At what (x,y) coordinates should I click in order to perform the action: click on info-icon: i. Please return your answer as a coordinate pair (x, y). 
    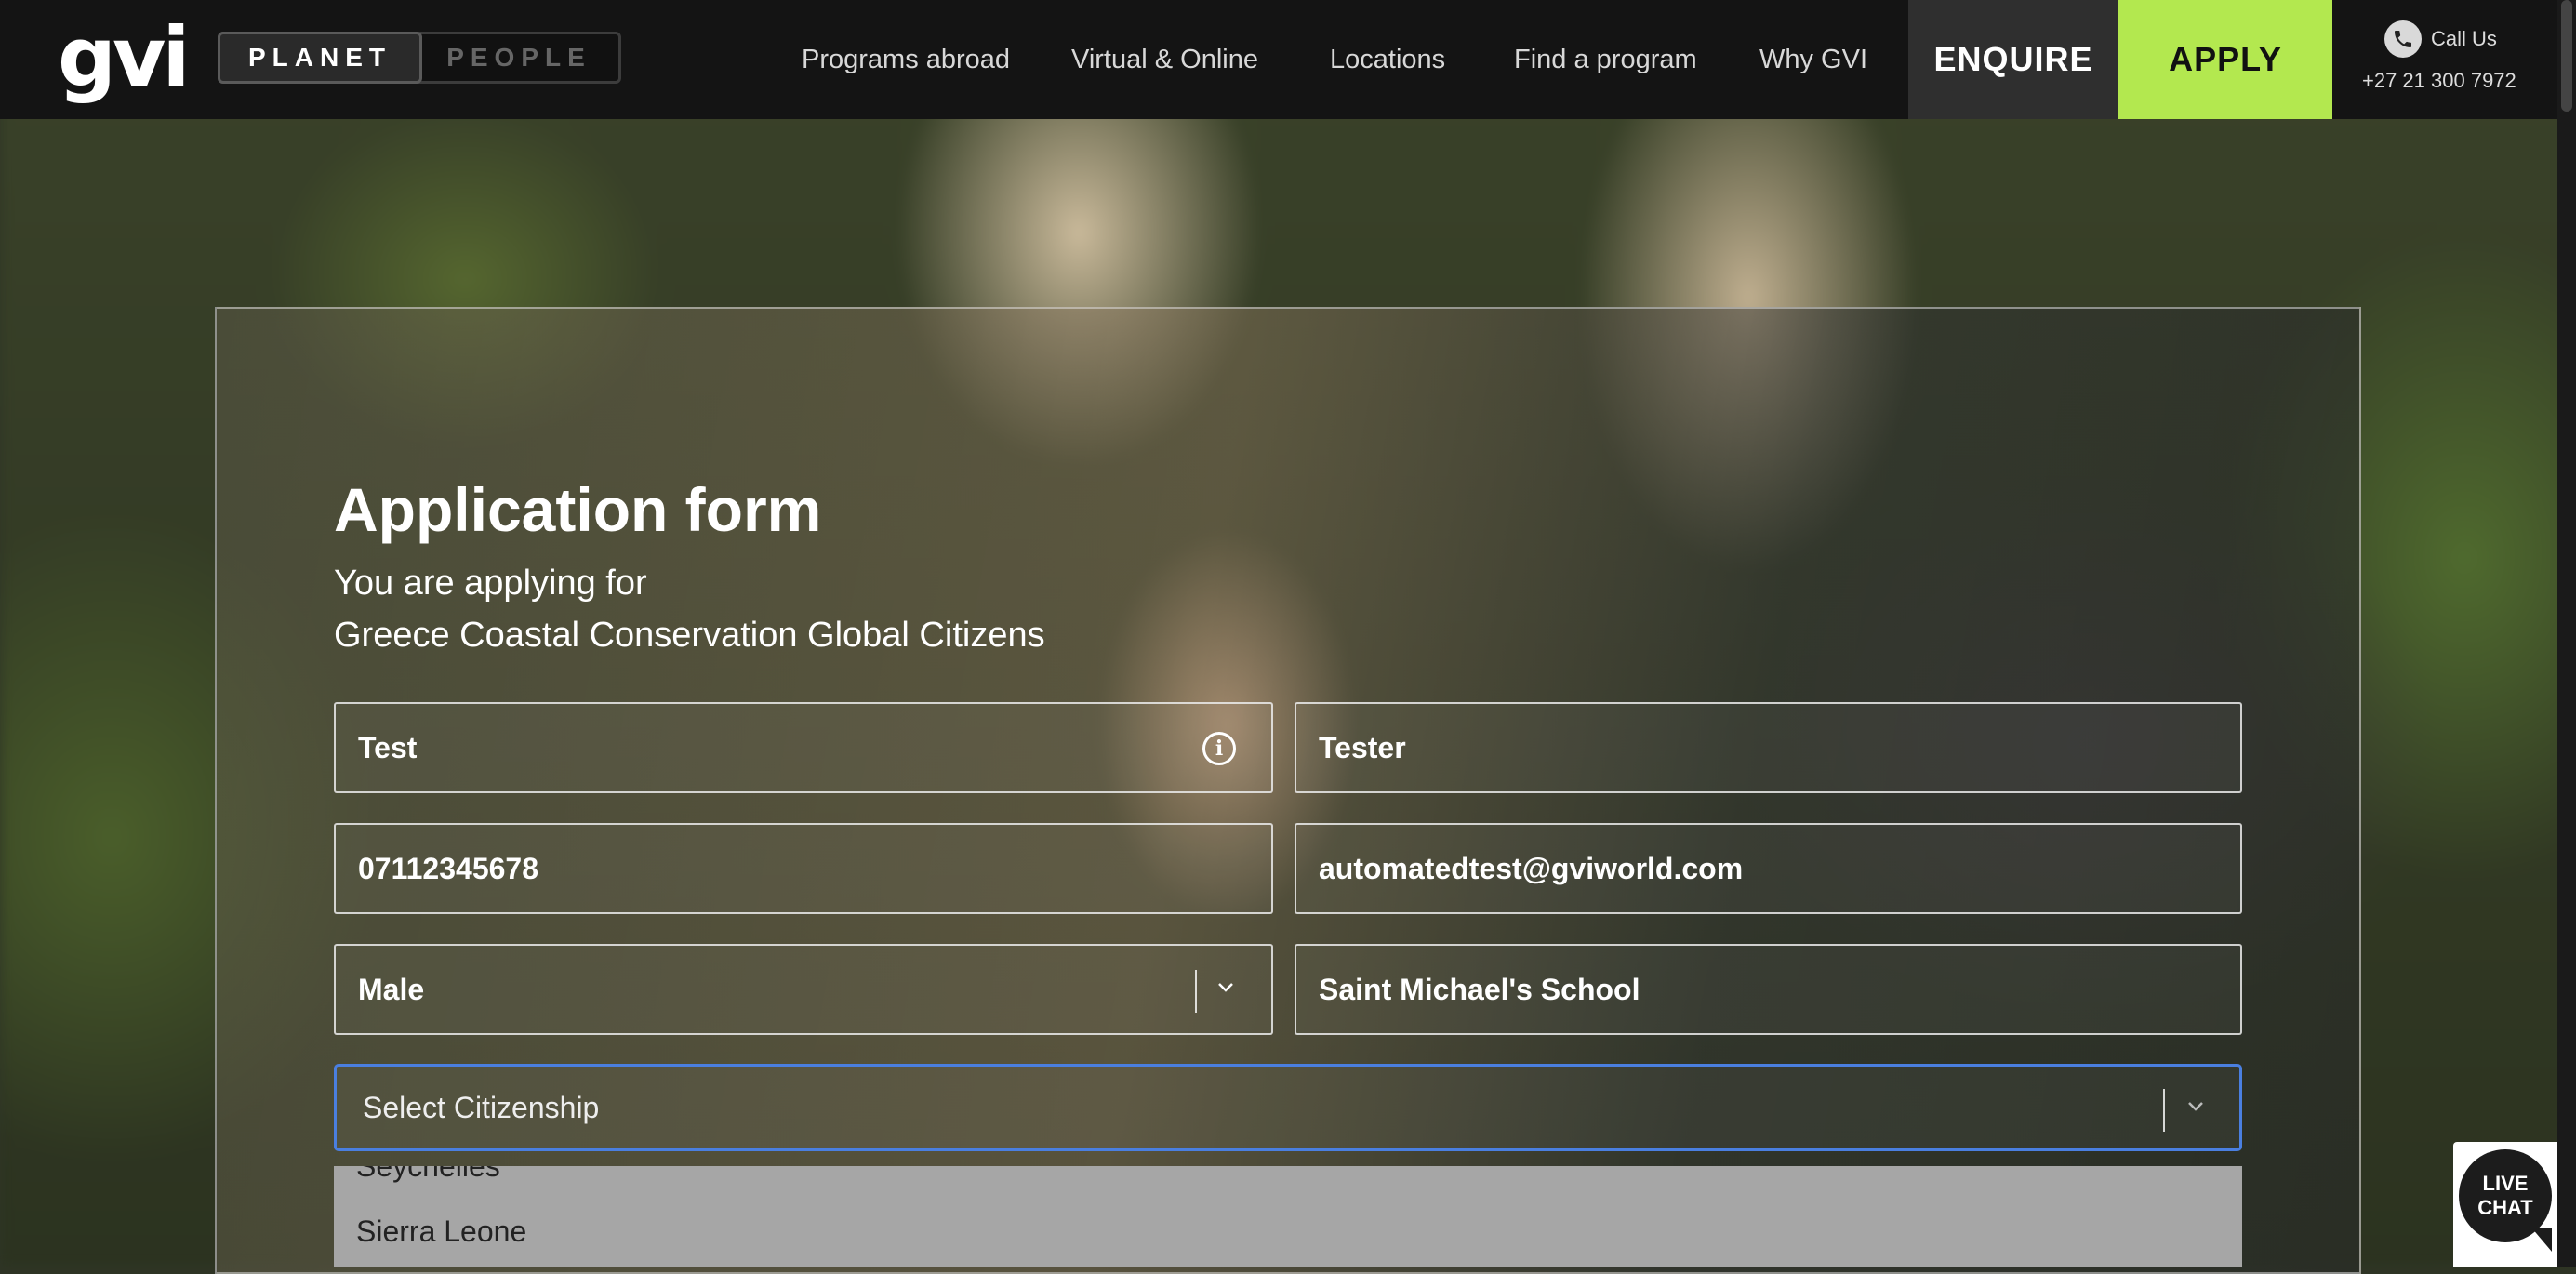
    Looking at the image, I should click on (1219, 748).